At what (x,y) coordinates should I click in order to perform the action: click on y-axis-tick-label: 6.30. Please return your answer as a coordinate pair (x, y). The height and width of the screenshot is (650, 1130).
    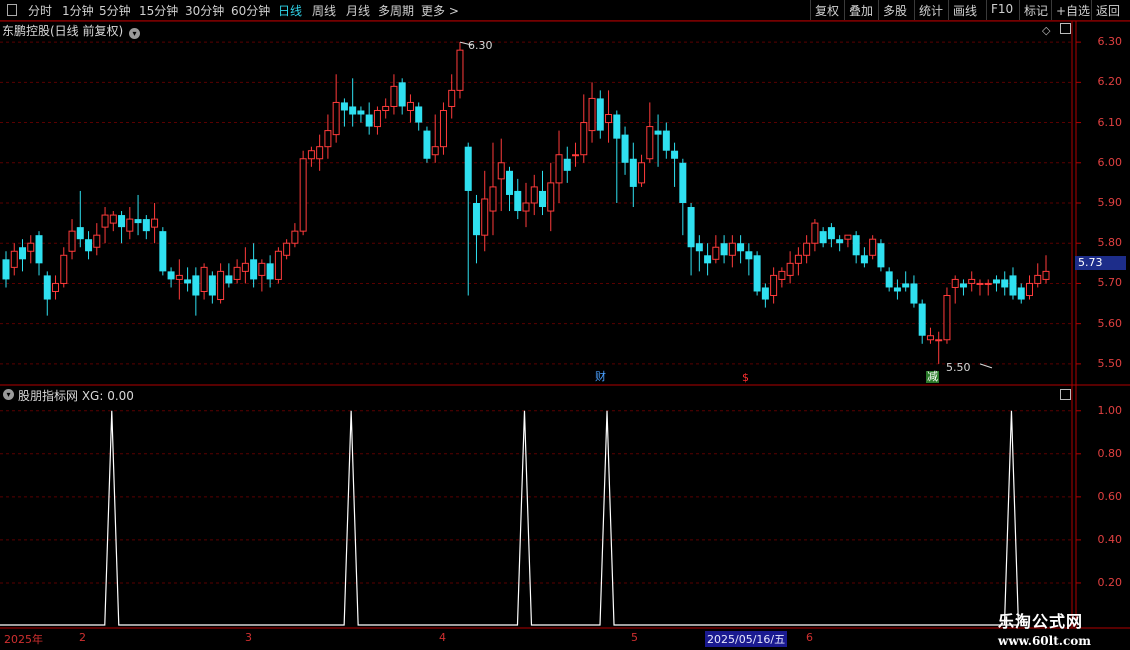
    Looking at the image, I should click on (1110, 42).